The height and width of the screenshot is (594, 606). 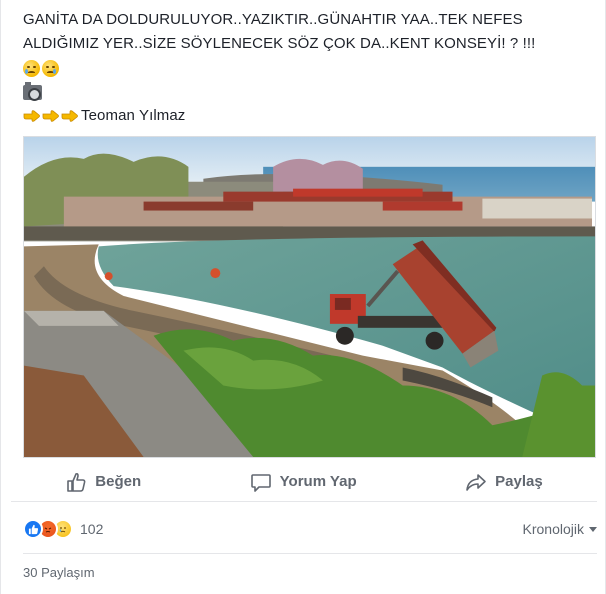 I want to click on comment-label: Yorum Yap, so click(x=318, y=481).